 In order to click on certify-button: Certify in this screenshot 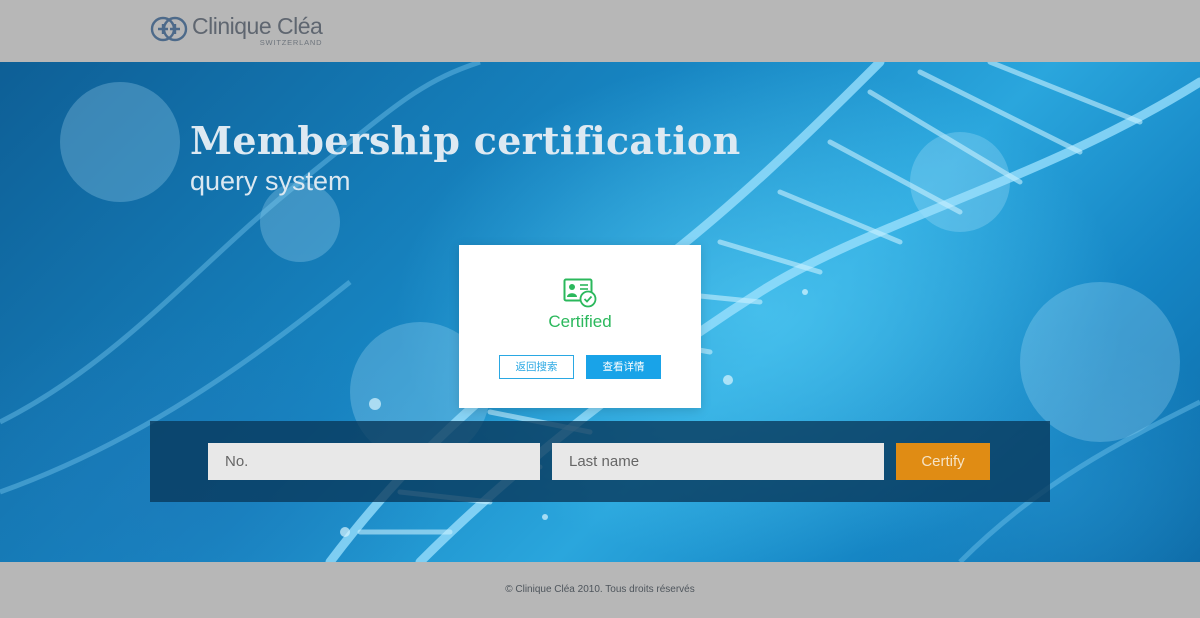, I will do `click(943, 461)`.